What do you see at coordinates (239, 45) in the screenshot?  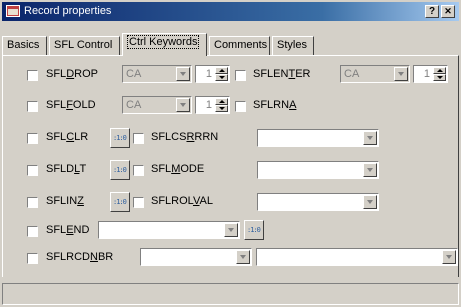 I see `tab-comments: Comments` at bounding box center [239, 45].